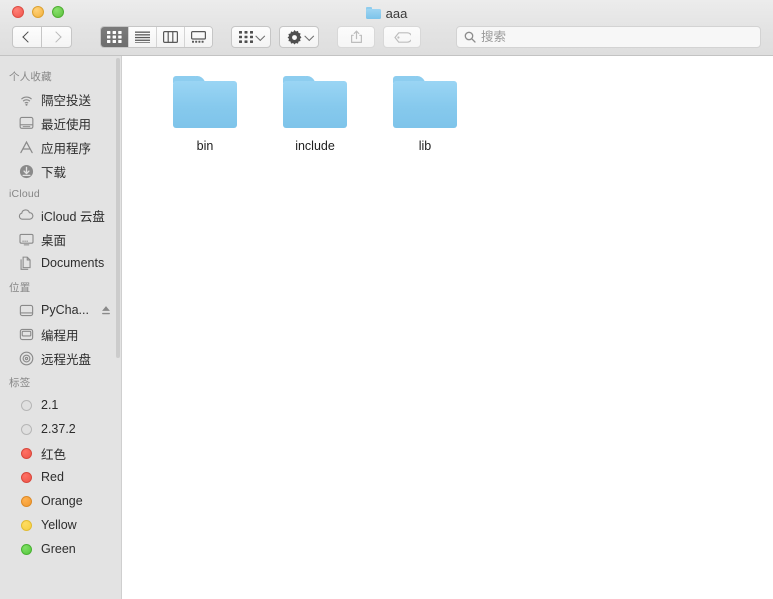  I want to click on maximize-button, so click(58, 12).